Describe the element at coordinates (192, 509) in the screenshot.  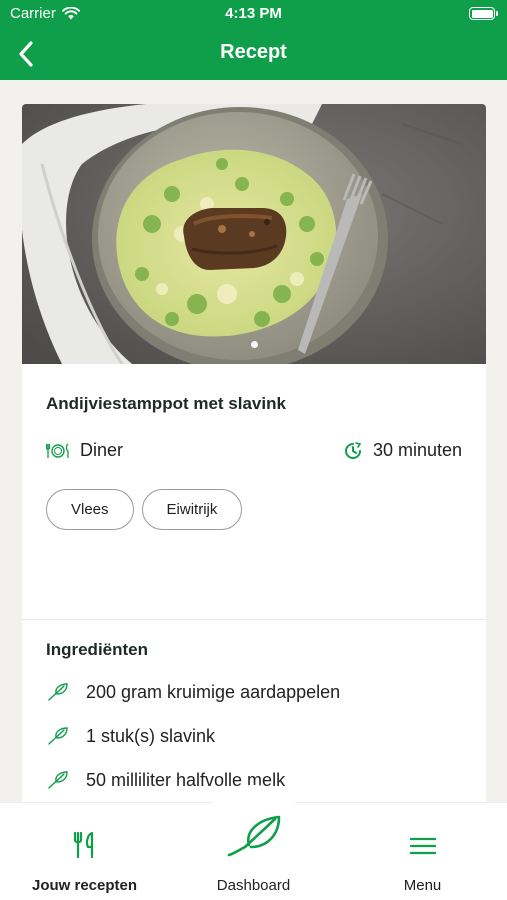
I see `tag-chip: Eiwitrijk` at that location.